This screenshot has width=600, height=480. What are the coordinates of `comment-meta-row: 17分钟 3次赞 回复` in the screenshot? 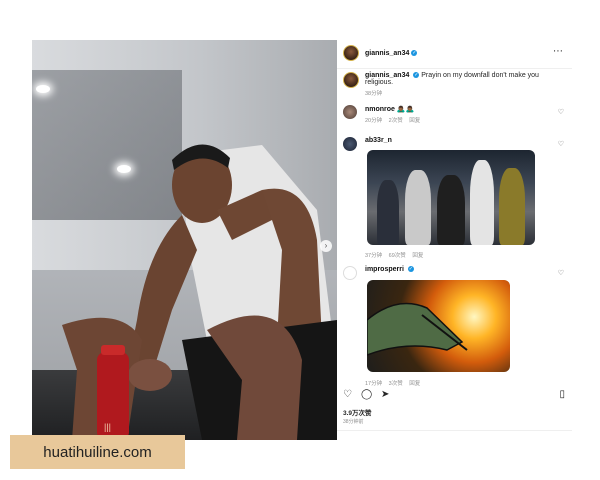 It's located at (384, 381).